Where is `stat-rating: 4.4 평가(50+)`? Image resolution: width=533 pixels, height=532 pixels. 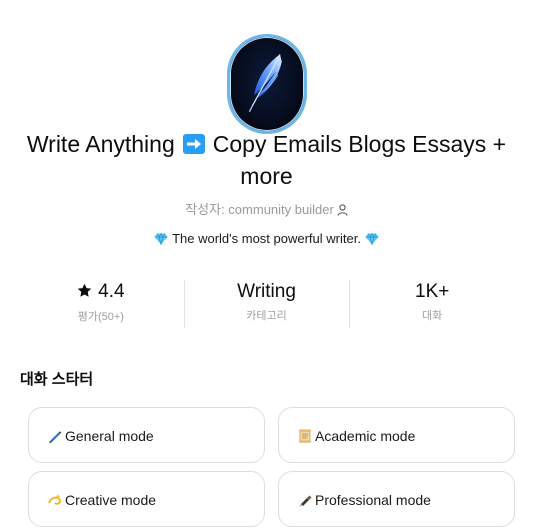 stat-rating: 4.4 평가(50+) is located at coordinates (101, 303).